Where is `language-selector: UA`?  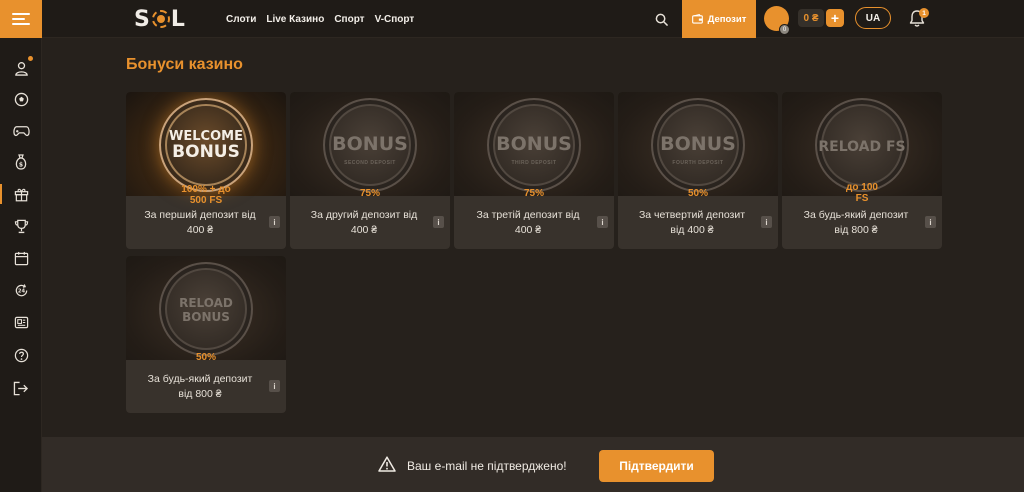
language-selector: UA is located at coordinates (873, 18).